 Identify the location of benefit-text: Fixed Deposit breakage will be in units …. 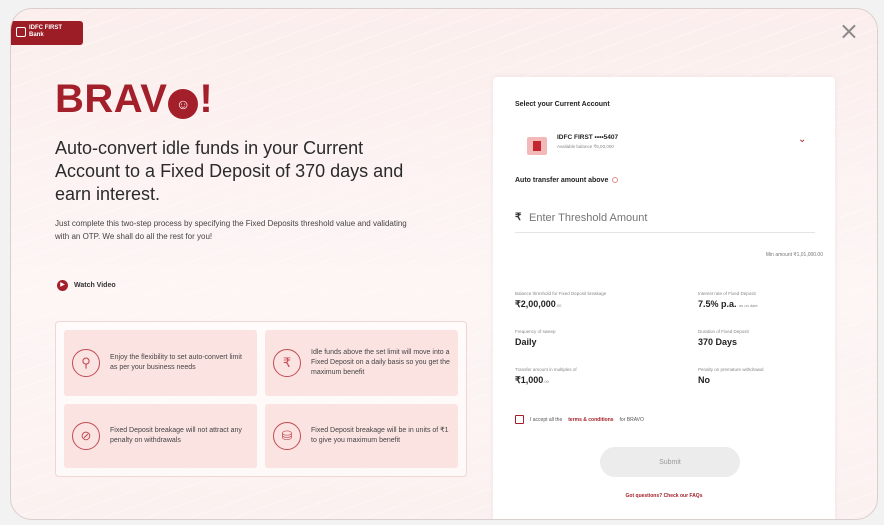
(380, 435).